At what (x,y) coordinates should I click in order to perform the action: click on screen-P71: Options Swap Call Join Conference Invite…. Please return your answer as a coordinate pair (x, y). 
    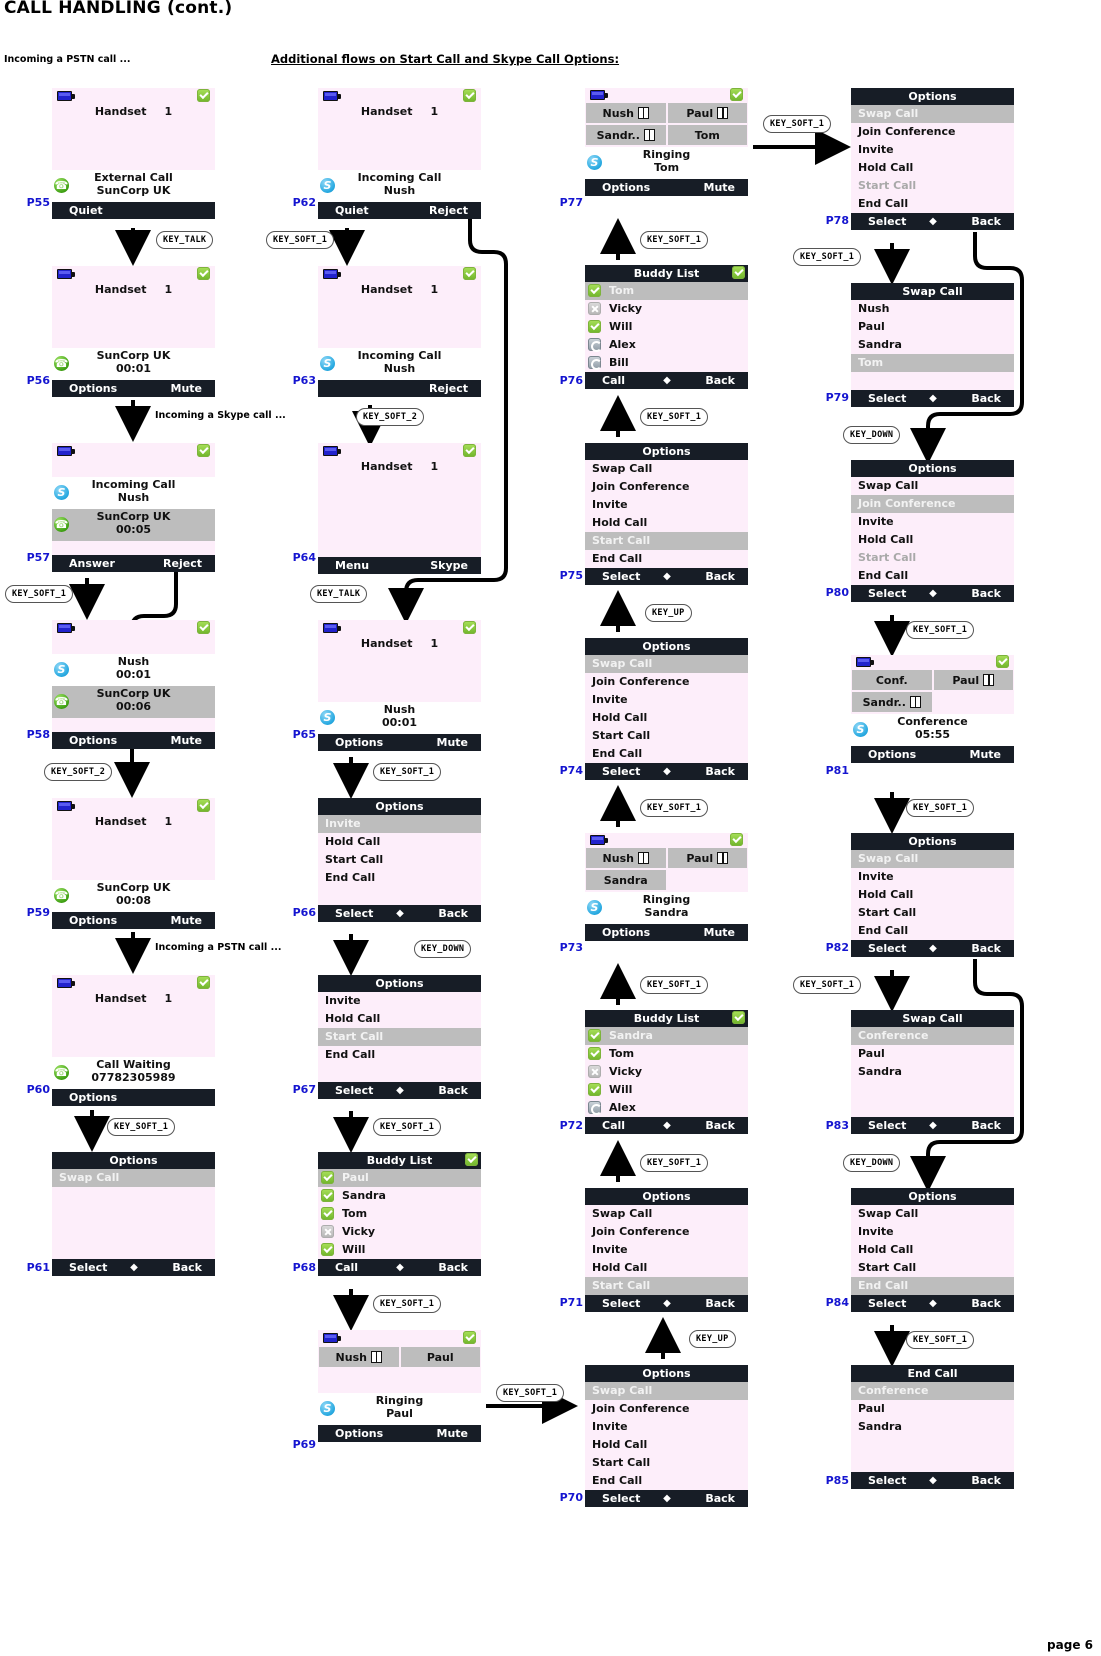
    Looking at the image, I should click on (666, 1250).